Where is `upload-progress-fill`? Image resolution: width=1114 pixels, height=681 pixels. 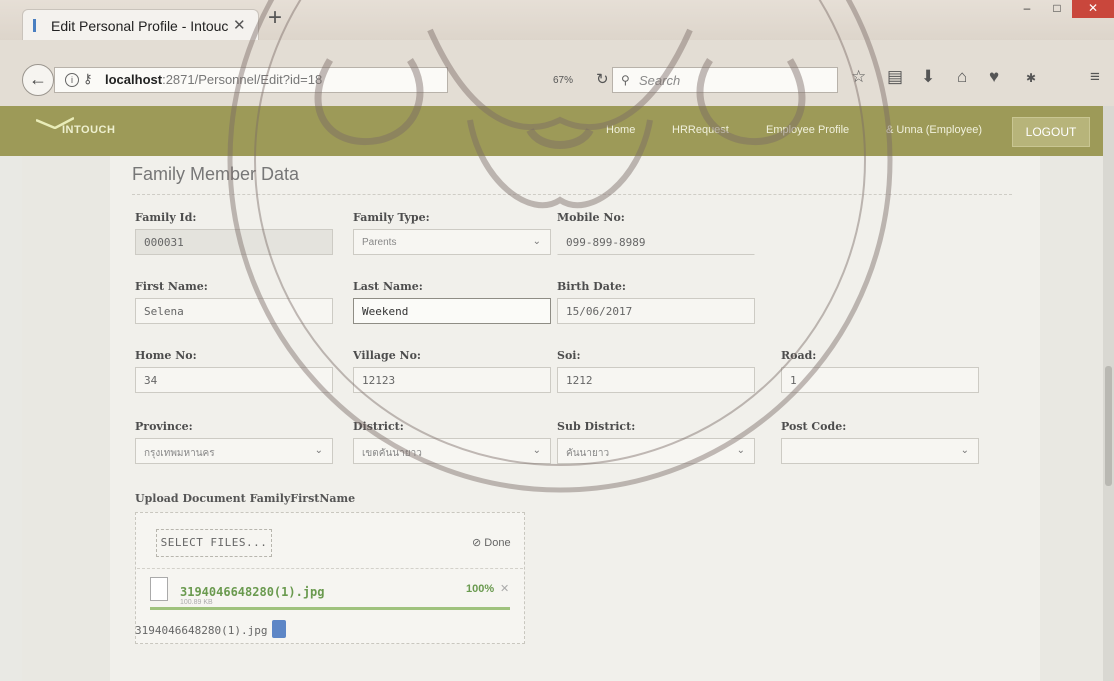
upload-progress-fill is located at coordinates (330, 608).